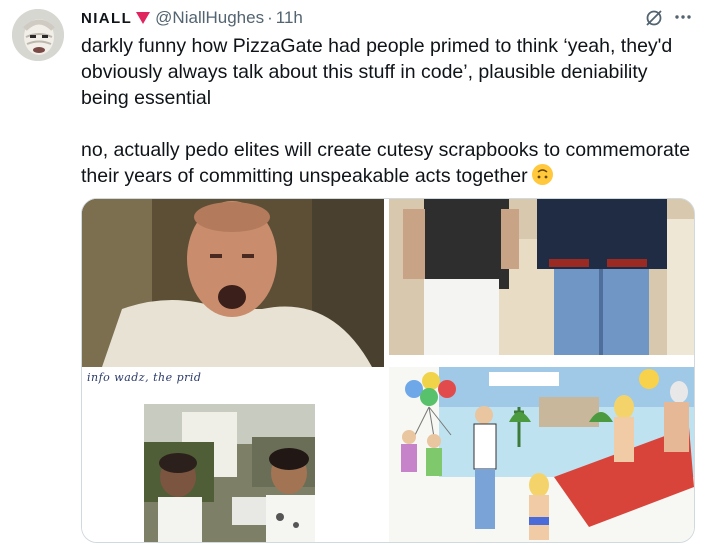 The width and height of the screenshot is (716, 547). What do you see at coordinates (654, 18) in the screenshot?
I see `grok-icon` at bounding box center [654, 18].